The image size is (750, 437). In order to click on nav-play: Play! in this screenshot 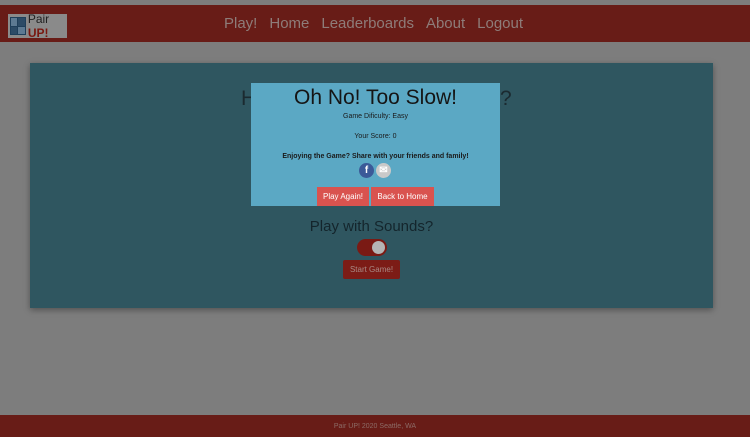, I will do `click(240, 23)`.